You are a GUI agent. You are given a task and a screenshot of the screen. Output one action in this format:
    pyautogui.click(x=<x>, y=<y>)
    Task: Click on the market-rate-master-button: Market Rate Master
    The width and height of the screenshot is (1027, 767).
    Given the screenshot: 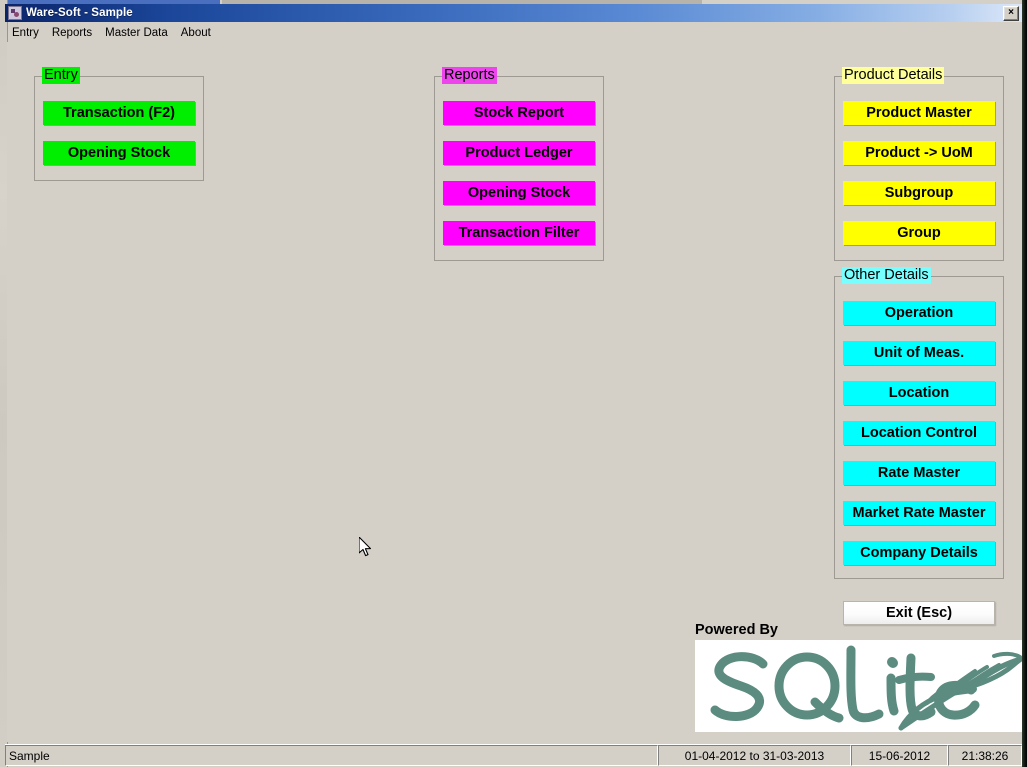 What is the action you would take?
    pyautogui.click(x=919, y=513)
    